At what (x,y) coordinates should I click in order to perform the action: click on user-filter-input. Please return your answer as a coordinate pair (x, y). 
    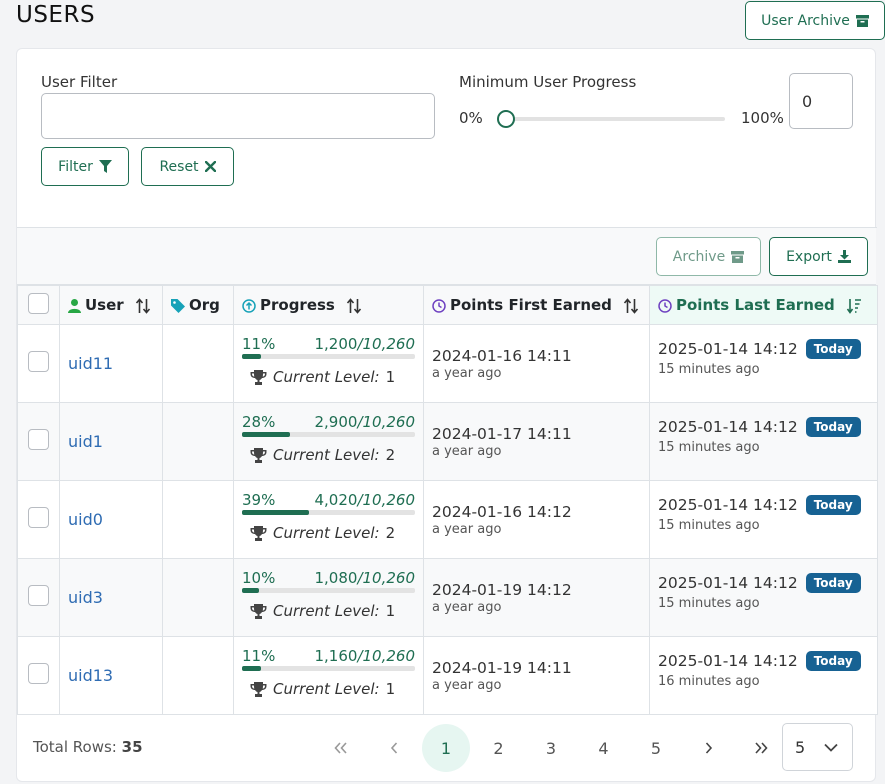
    Looking at the image, I should click on (238, 116).